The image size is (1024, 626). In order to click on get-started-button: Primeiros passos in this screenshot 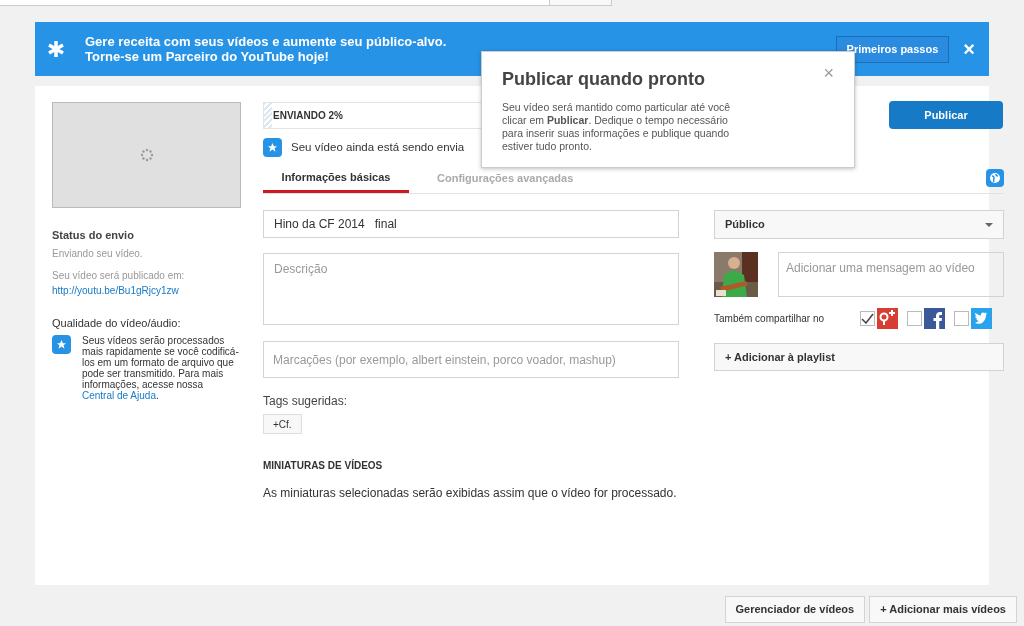, I will do `click(892, 49)`.